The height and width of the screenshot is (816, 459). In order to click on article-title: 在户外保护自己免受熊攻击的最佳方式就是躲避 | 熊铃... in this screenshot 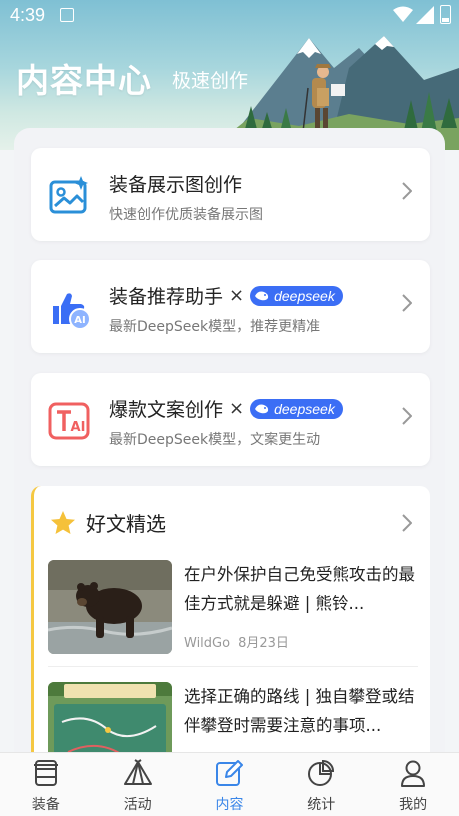, I will do `click(299, 589)`.